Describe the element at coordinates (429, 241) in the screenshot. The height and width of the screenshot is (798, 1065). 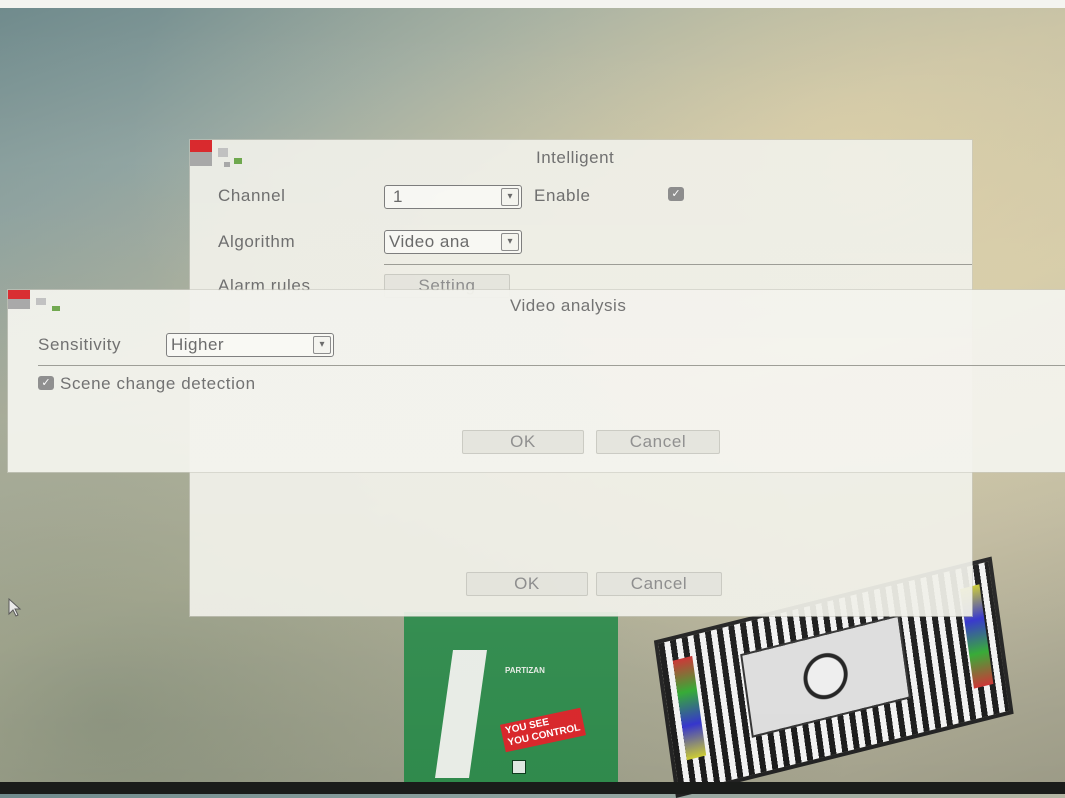
I see `algorithm-select-value: Video ana` at that location.